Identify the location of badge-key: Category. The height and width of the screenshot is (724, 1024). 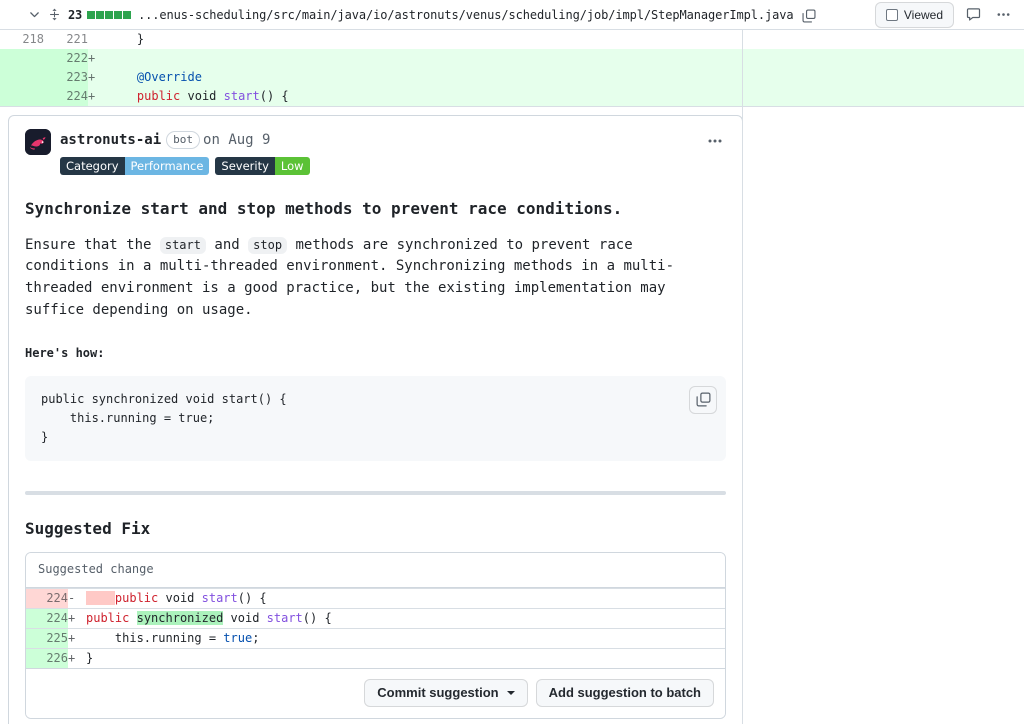
(92, 166).